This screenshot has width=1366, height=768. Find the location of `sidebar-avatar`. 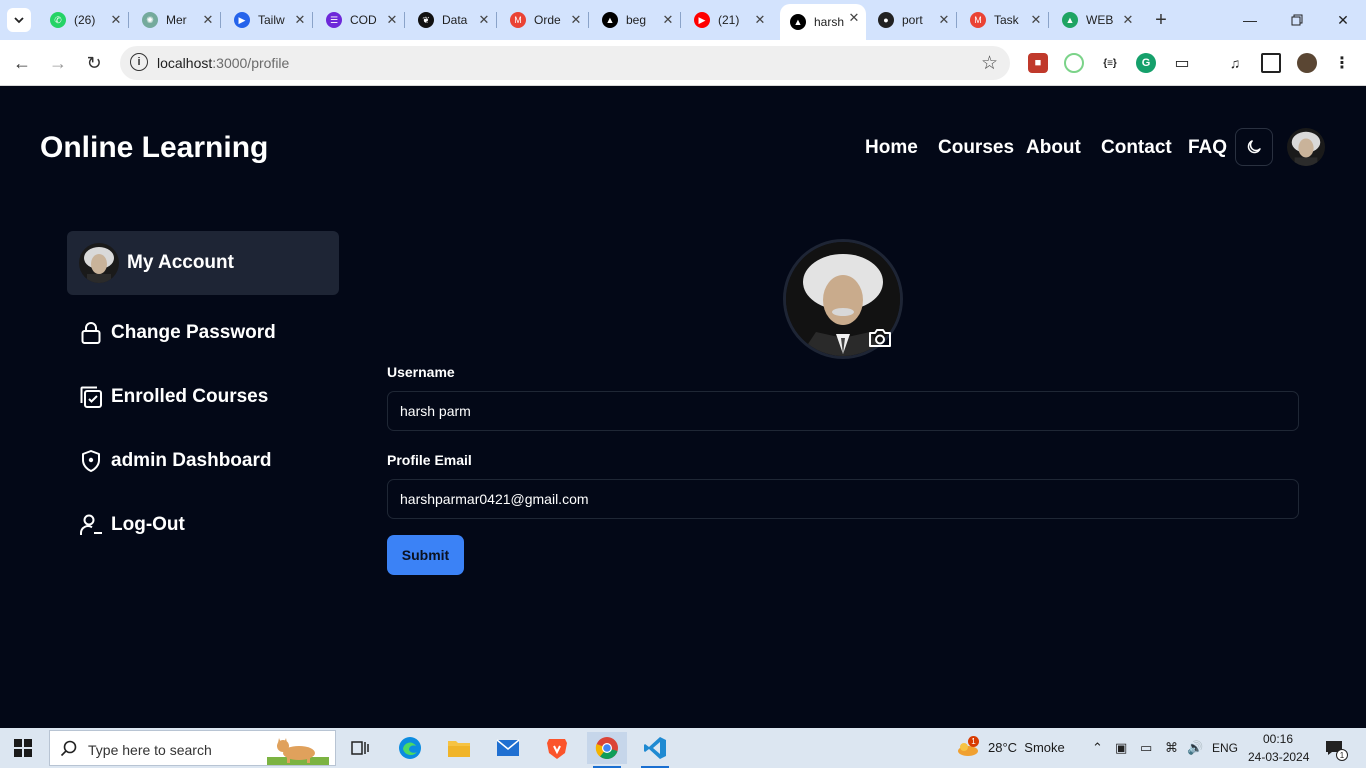

sidebar-avatar is located at coordinates (99, 263).